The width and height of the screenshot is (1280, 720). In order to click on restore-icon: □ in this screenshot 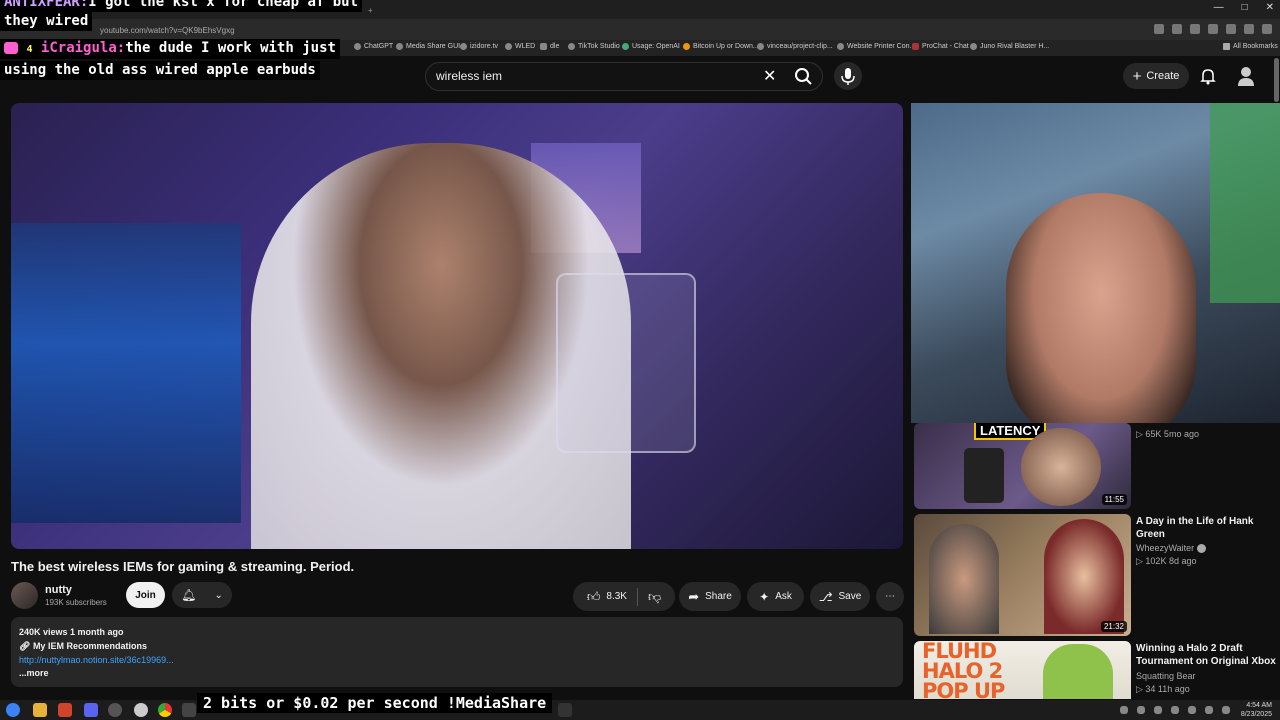, I will do `click(1245, 7)`.